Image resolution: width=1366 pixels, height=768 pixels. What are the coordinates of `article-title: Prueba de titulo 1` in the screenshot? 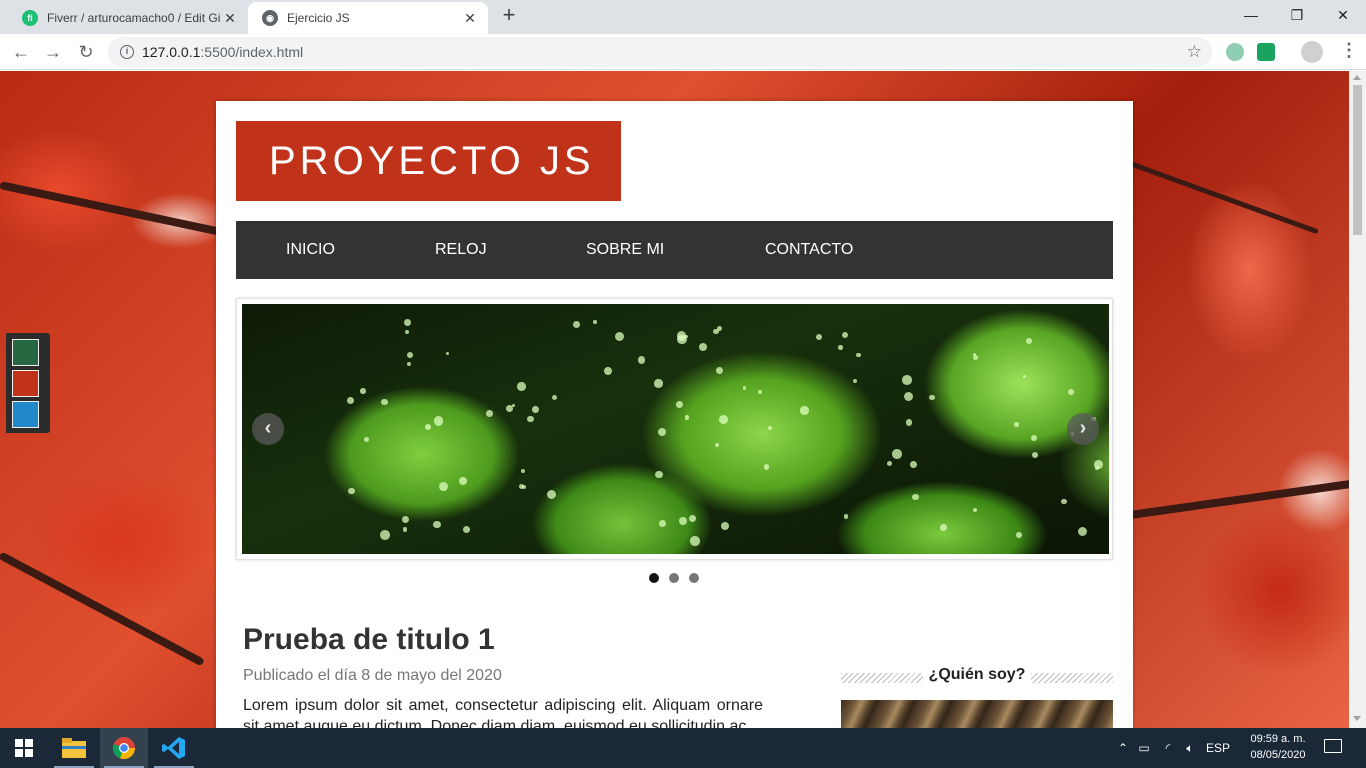 It's located at (503, 640).